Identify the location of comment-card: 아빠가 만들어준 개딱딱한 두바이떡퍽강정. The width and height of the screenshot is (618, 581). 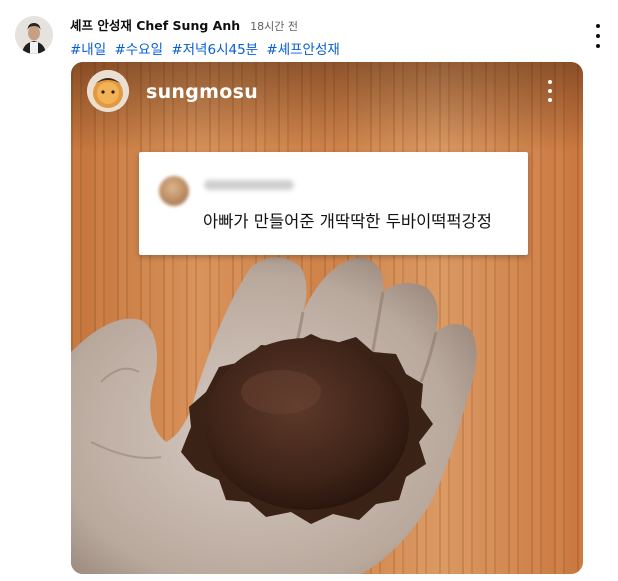
(333, 203).